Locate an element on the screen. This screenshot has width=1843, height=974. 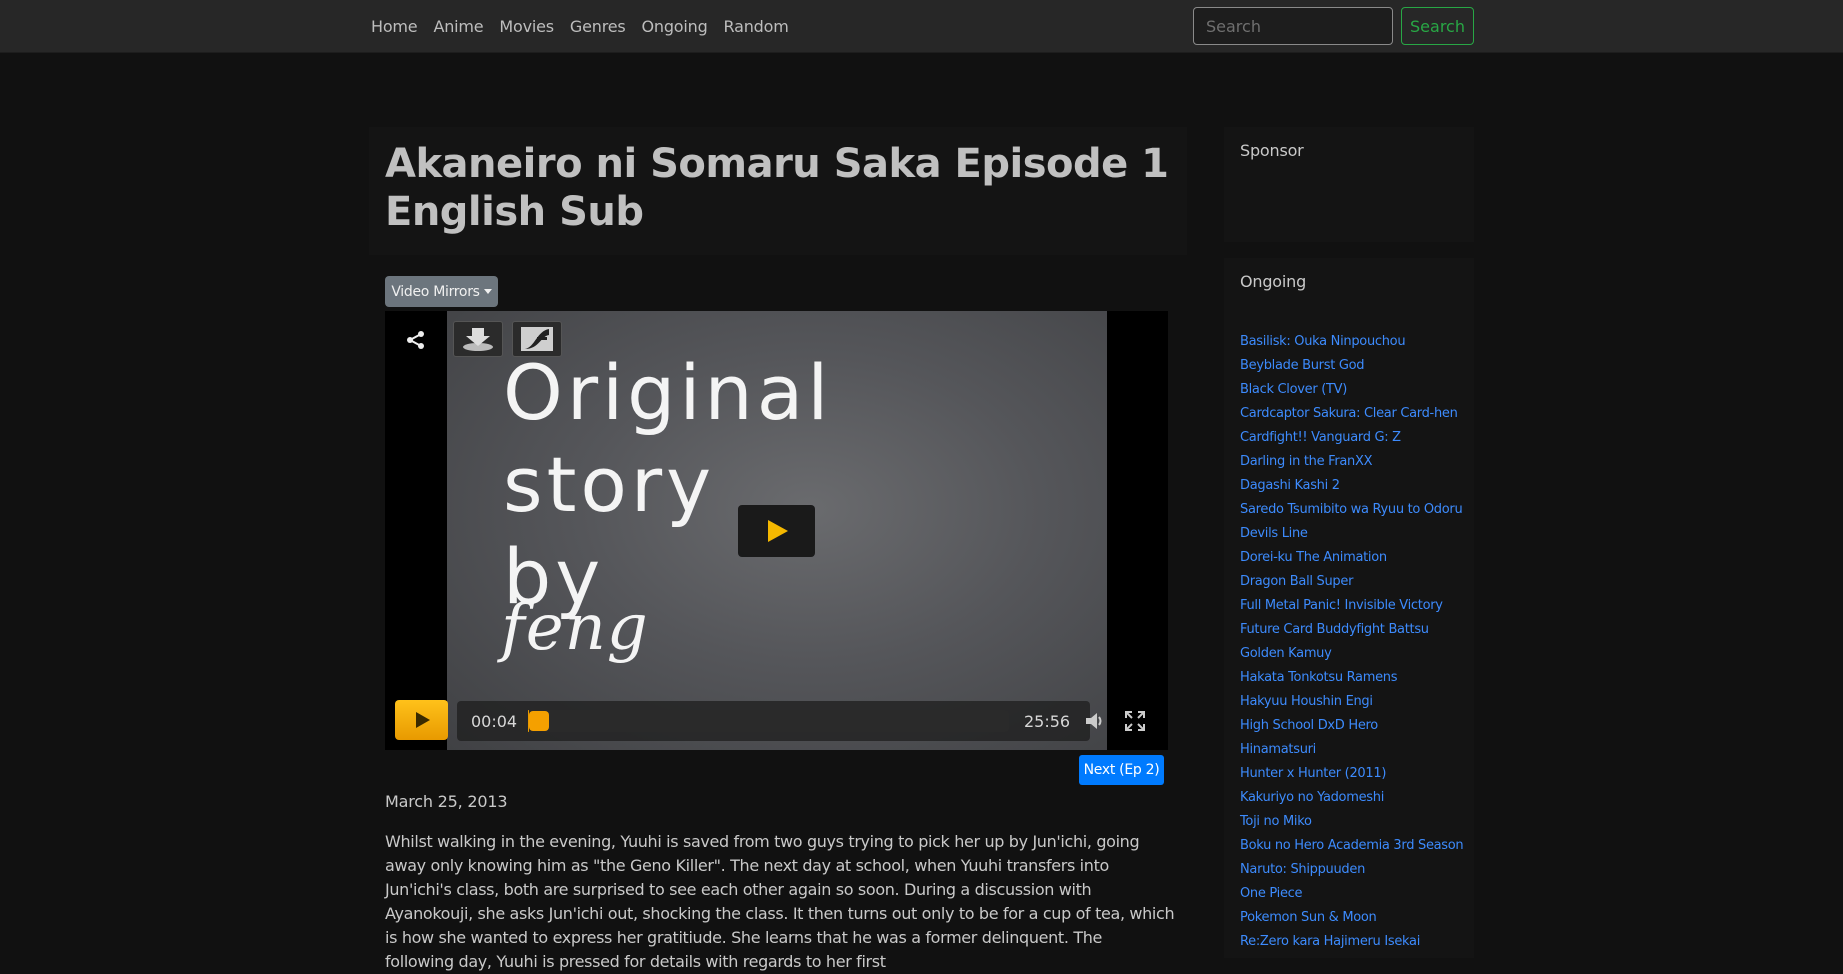
list-item: Basilisk: Ouka Ninpouchou is located at coordinates (1351, 342).